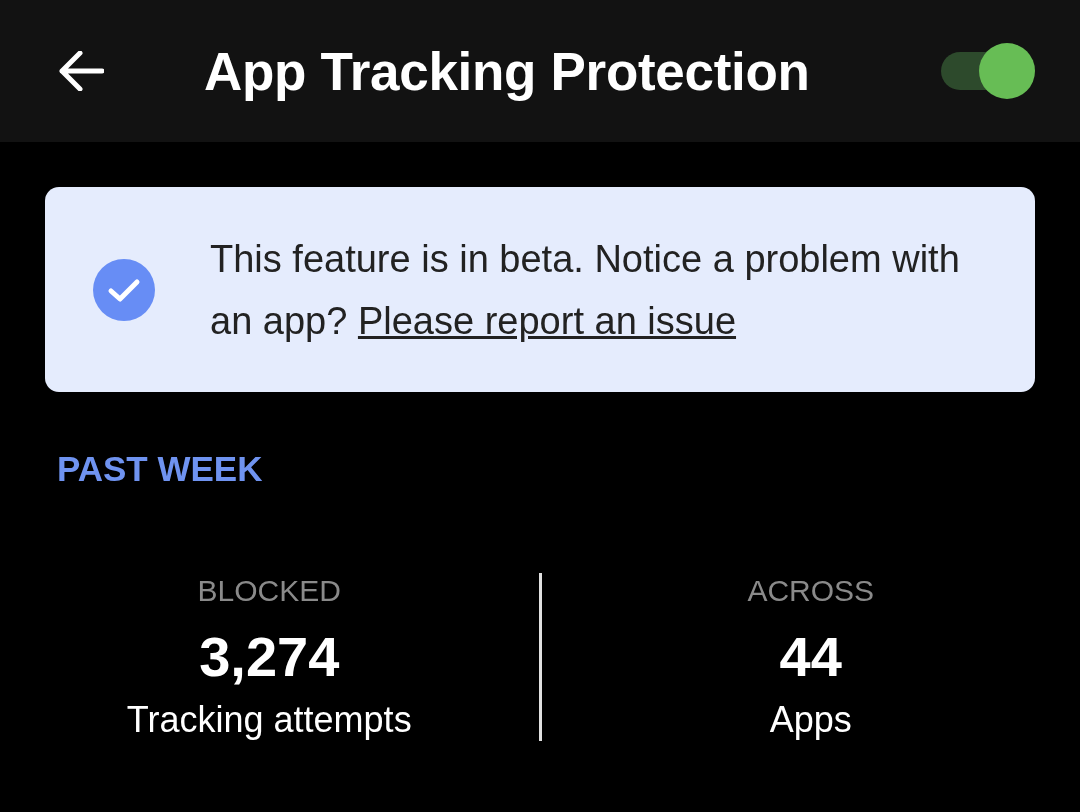 The height and width of the screenshot is (812, 1080). Describe the element at coordinates (811, 591) in the screenshot. I see `stat-label: ACROSS` at that location.